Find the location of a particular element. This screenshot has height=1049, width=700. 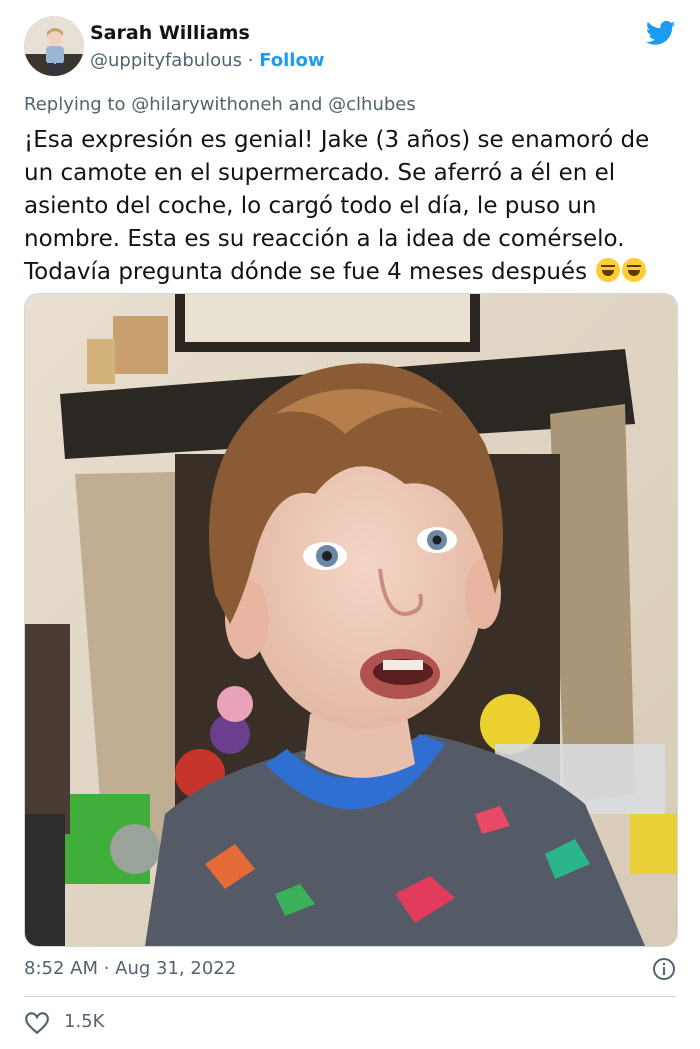

author-handle: @uppityfabulous is located at coordinates (166, 60).